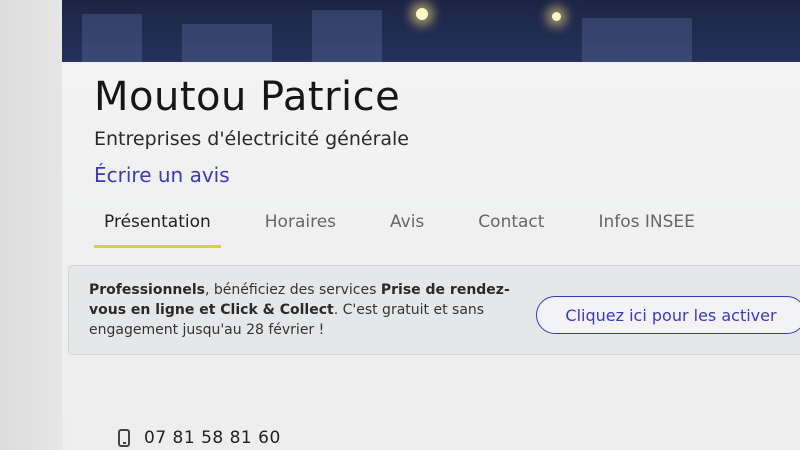 The width and height of the screenshot is (800, 450). What do you see at coordinates (251, 139) in the screenshot?
I see `business-category: Entreprises d'électricité générale` at bounding box center [251, 139].